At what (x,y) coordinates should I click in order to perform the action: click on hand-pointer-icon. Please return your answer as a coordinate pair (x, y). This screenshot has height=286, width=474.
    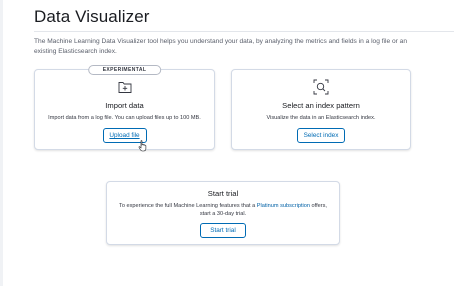
    Looking at the image, I should click on (142, 146).